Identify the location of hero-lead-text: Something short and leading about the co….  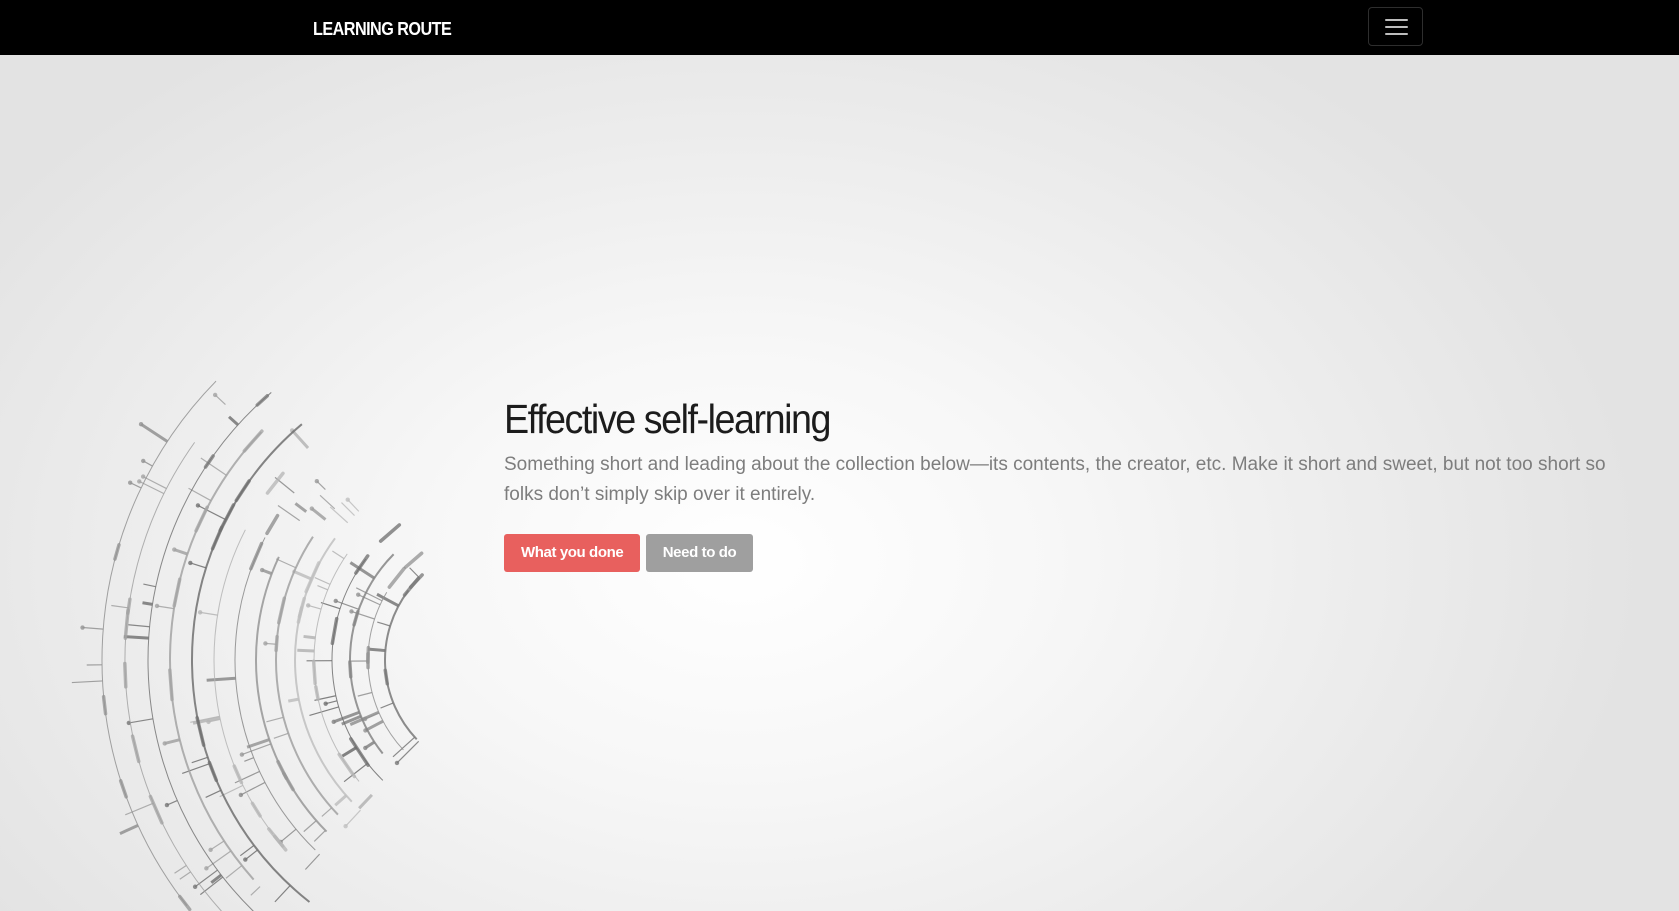
(1055, 479).